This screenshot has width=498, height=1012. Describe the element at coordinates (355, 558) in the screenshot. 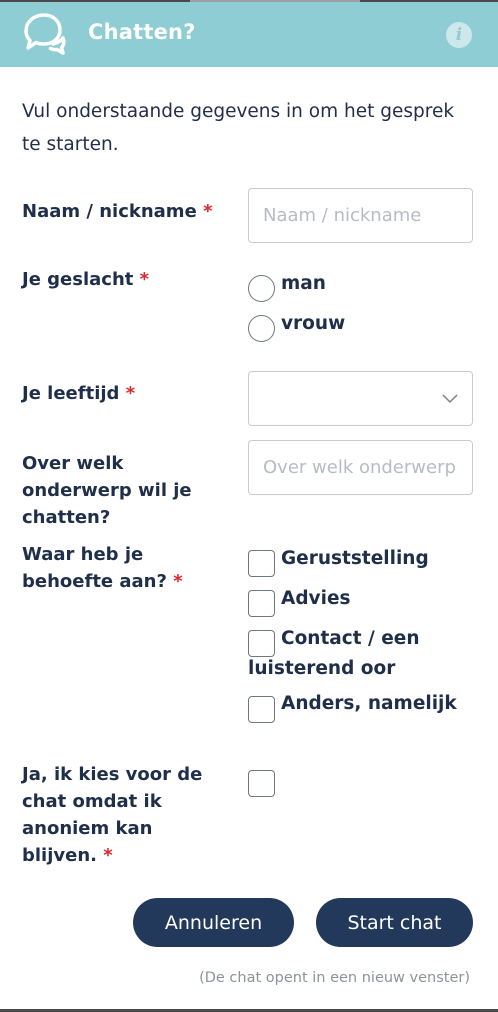

I see `need-option-geruststelling-label: Geruststelling` at that location.